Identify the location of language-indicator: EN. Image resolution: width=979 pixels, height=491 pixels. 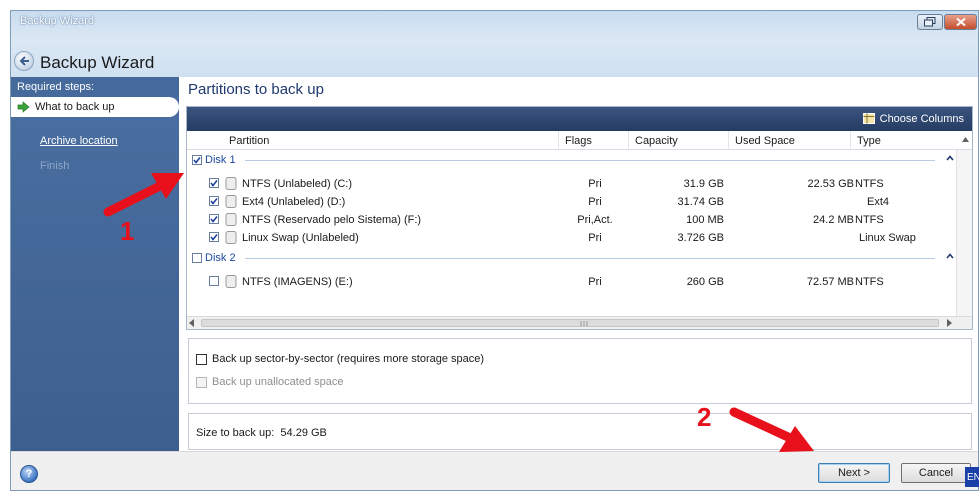
(972, 477).